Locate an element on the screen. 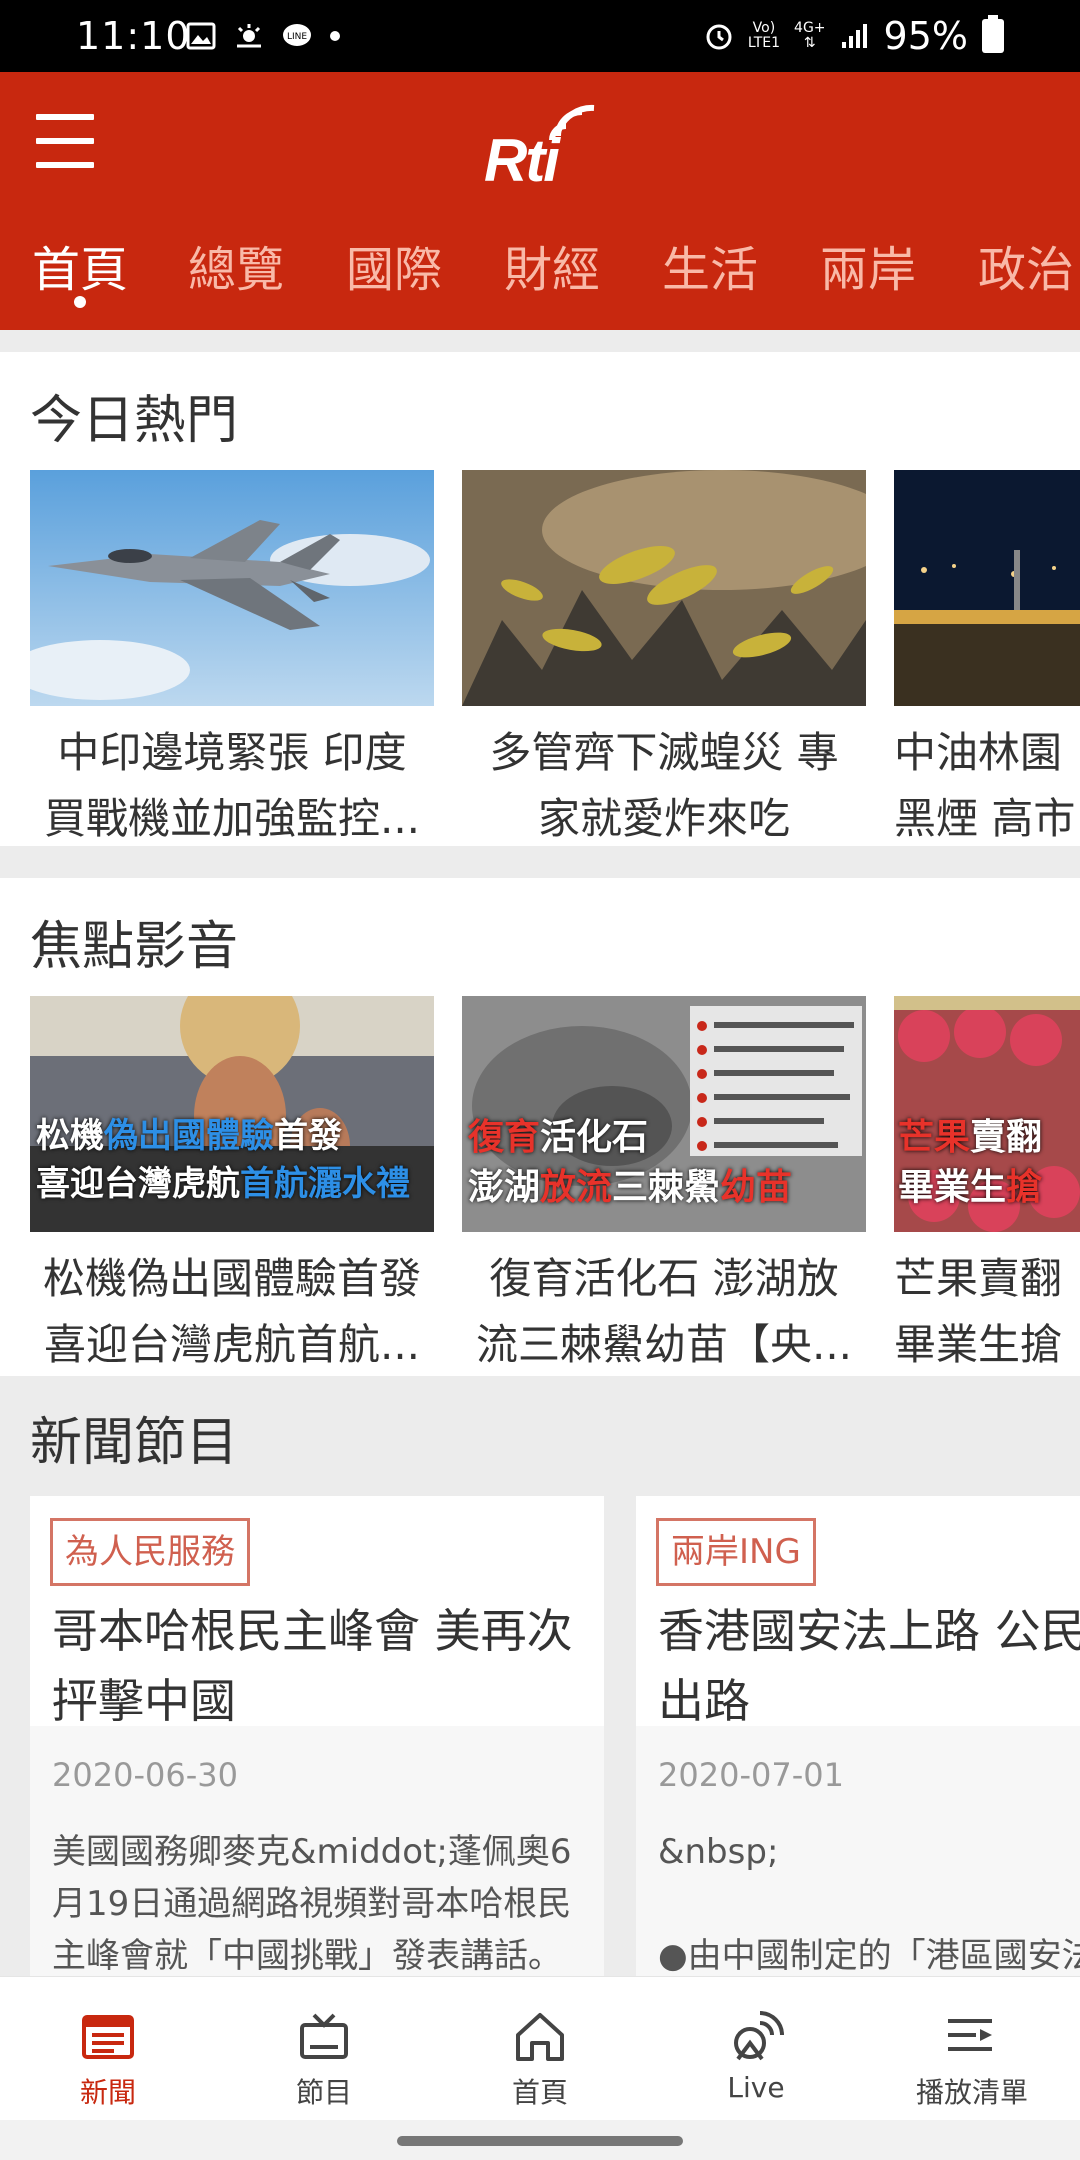 Image resolution: width=1080 pixels, height=2160 pixels. line-app-icon: LINE is located at coordinates (297, 35).